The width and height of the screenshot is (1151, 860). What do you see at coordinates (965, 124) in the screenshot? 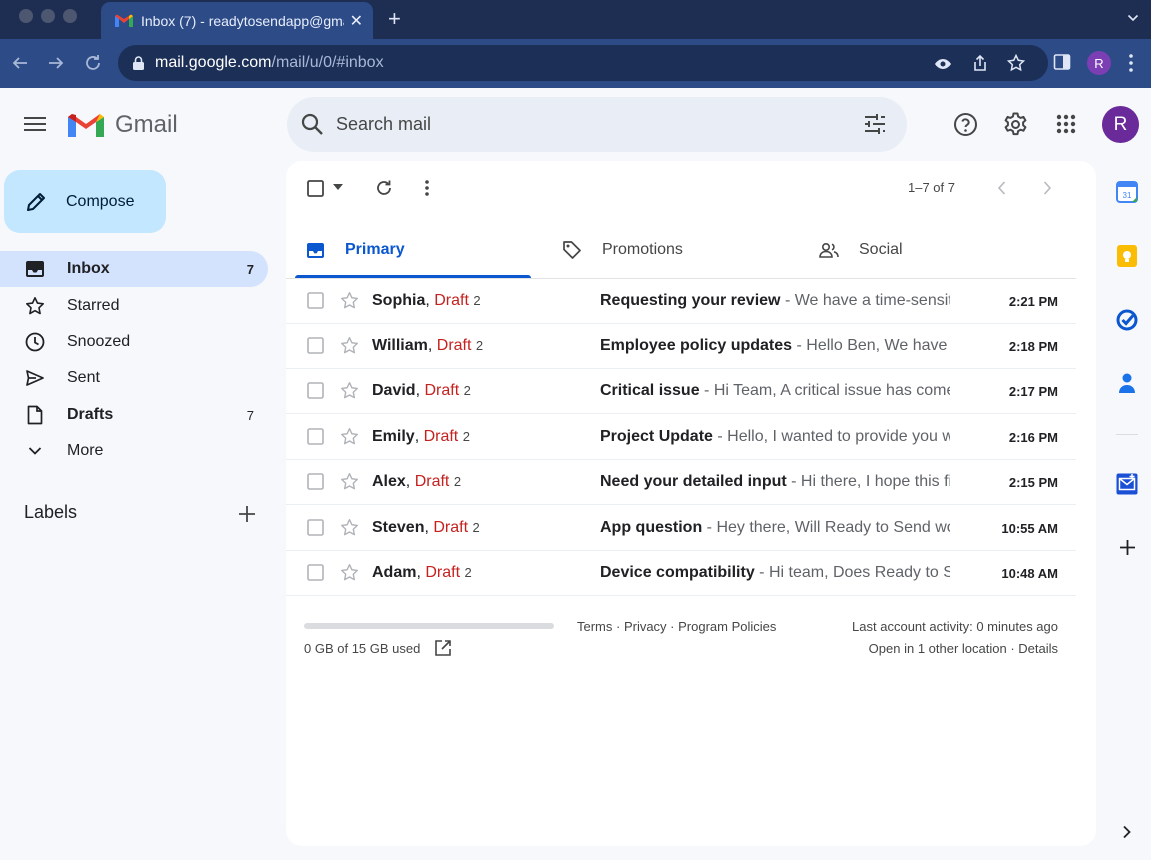
I see `help-icon` at bounding box center [965, 124].